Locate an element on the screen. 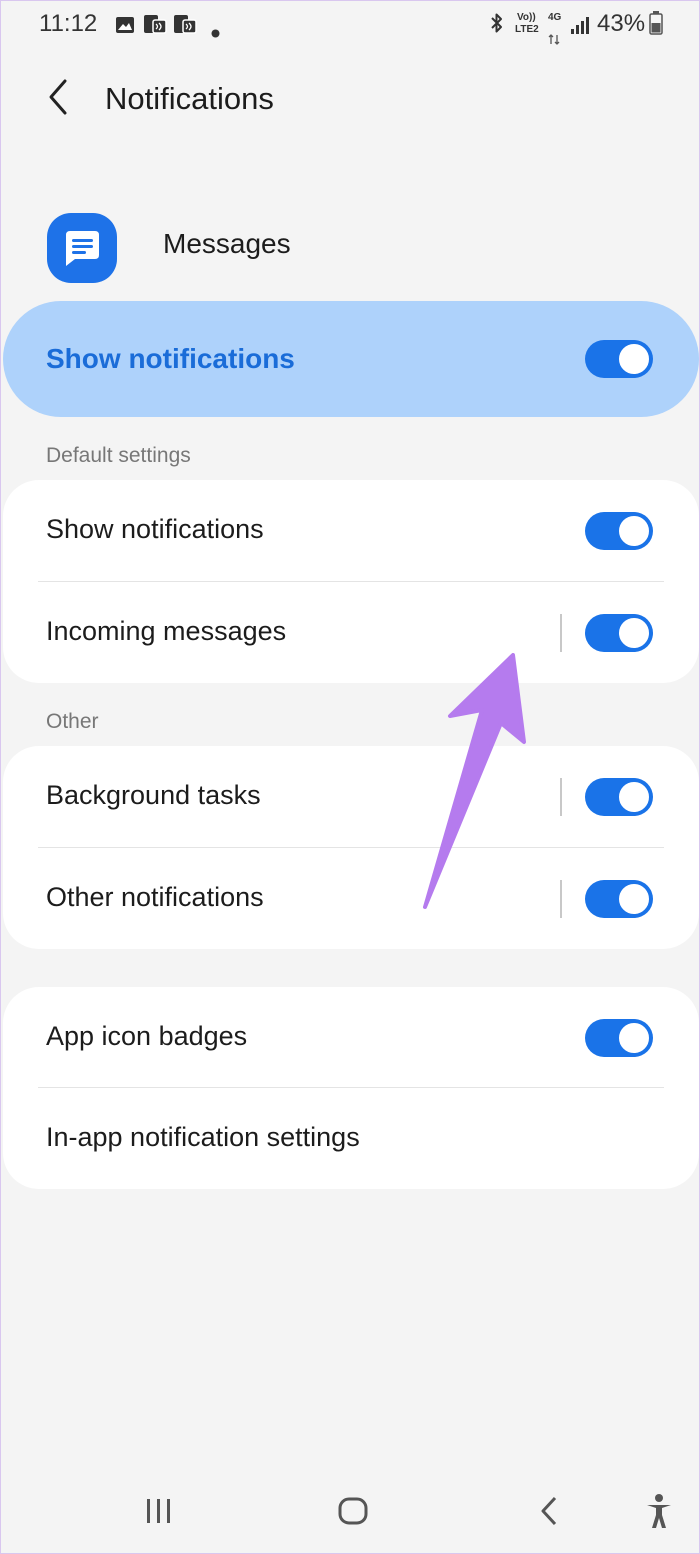 The height and width of the screenshot is (1554, 700). row-label: Show notifications is located at coordinates (155, 529).